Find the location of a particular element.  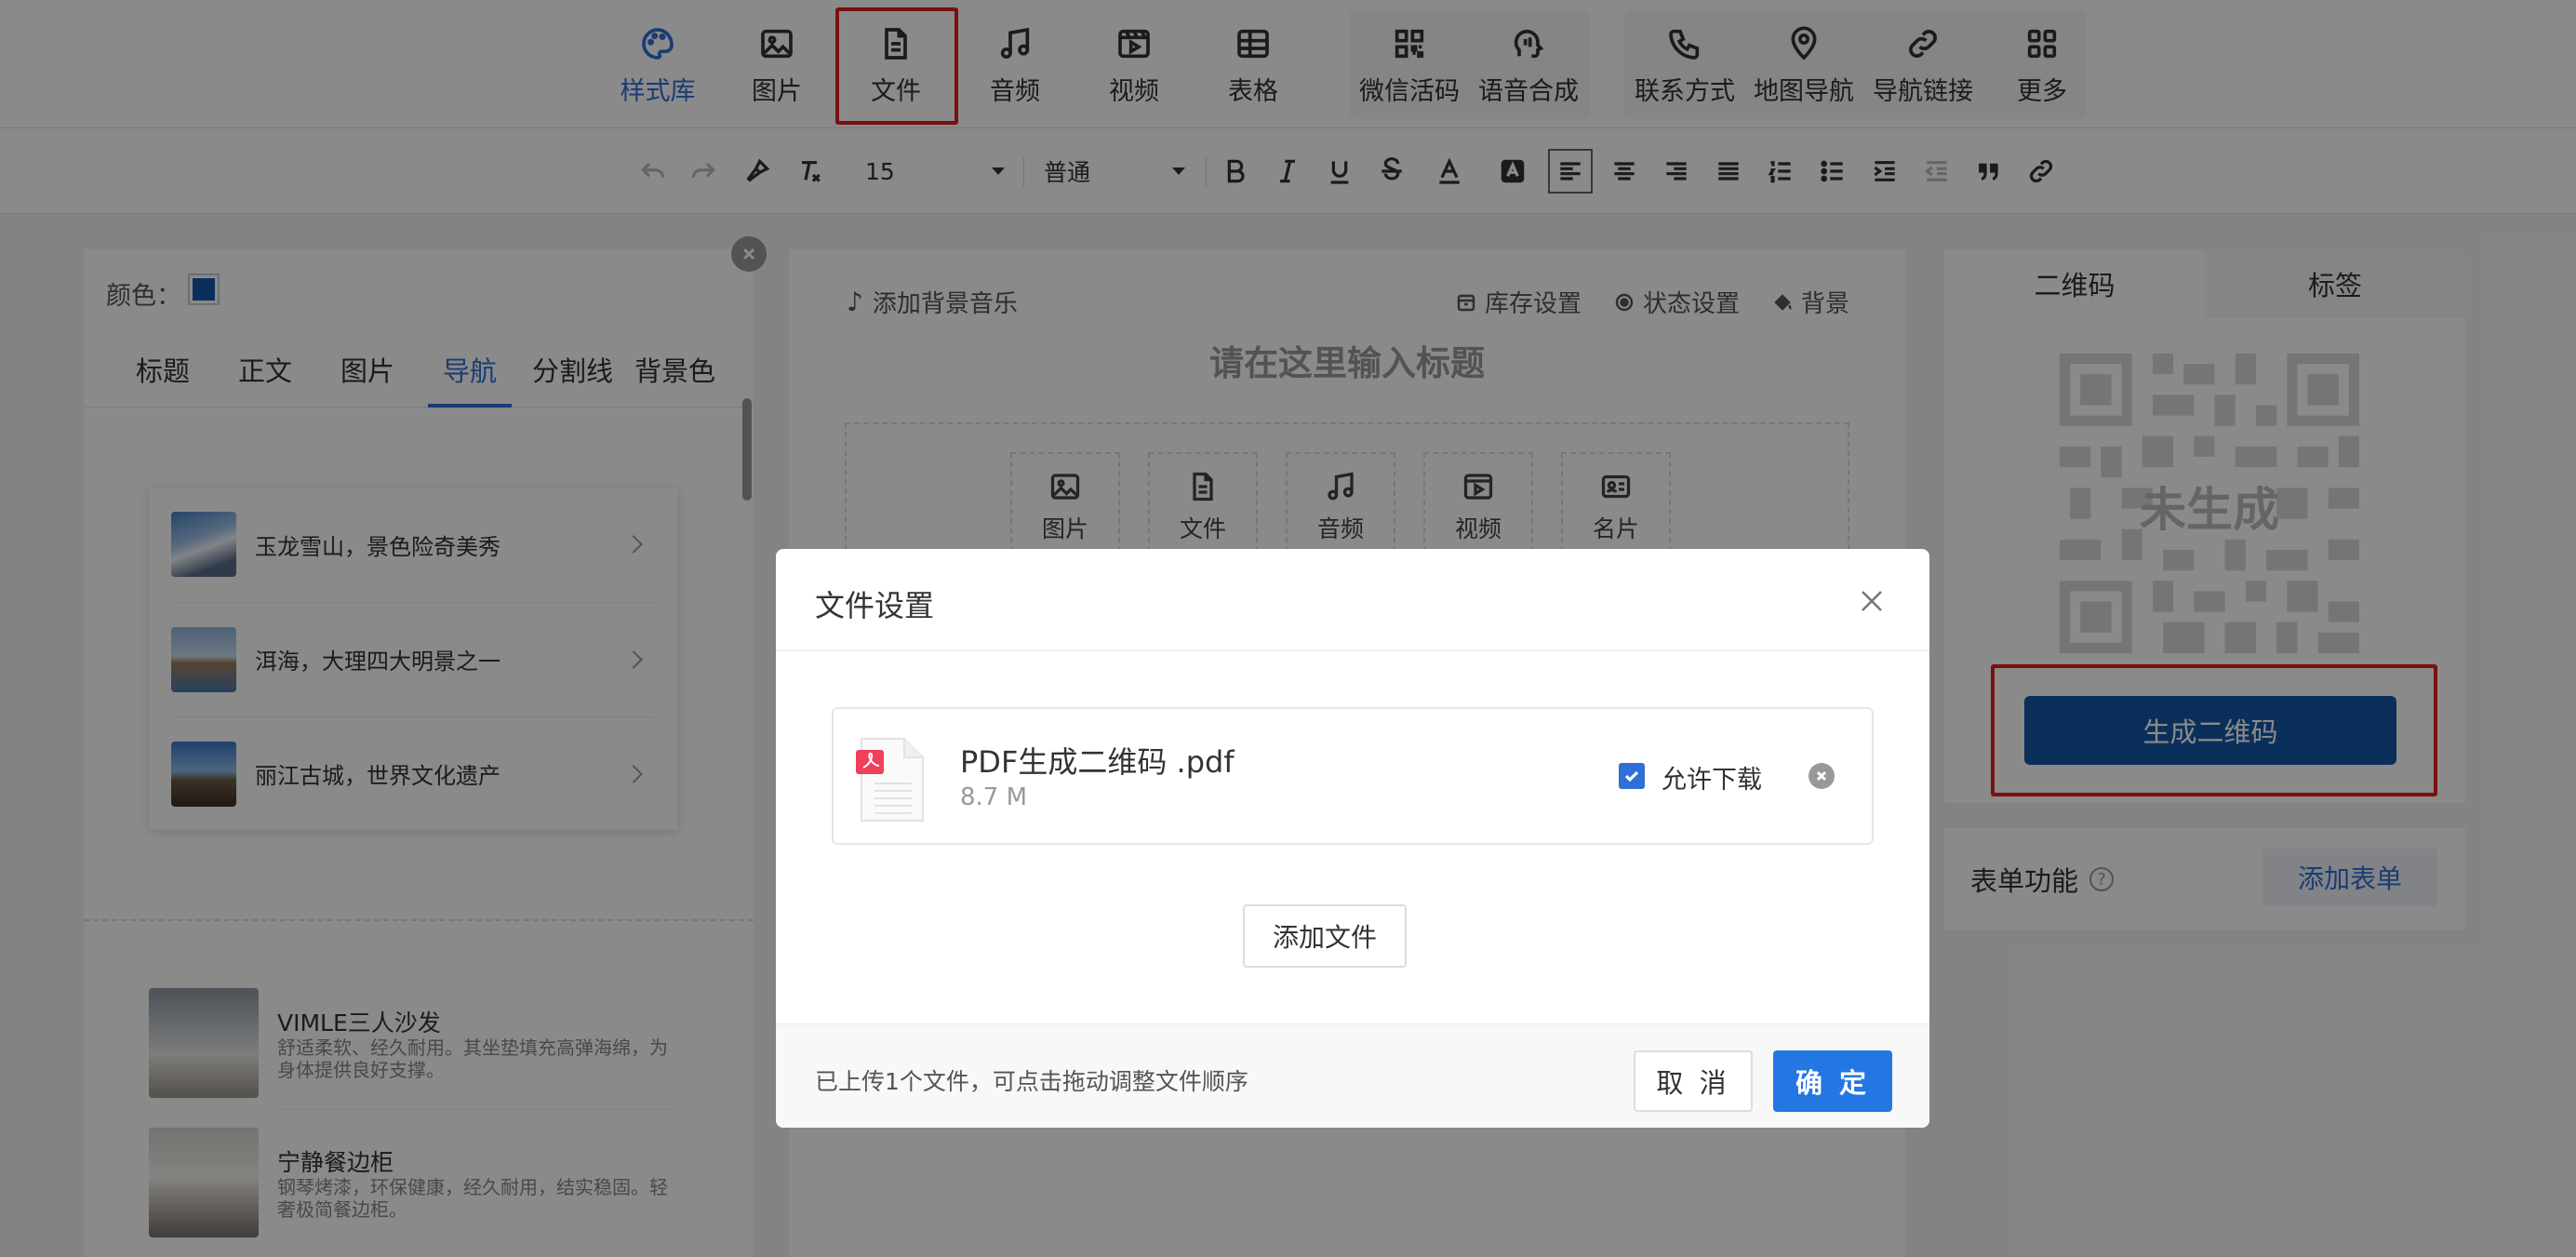

allow-download-checkbox is located at coordinates (1632, 776).